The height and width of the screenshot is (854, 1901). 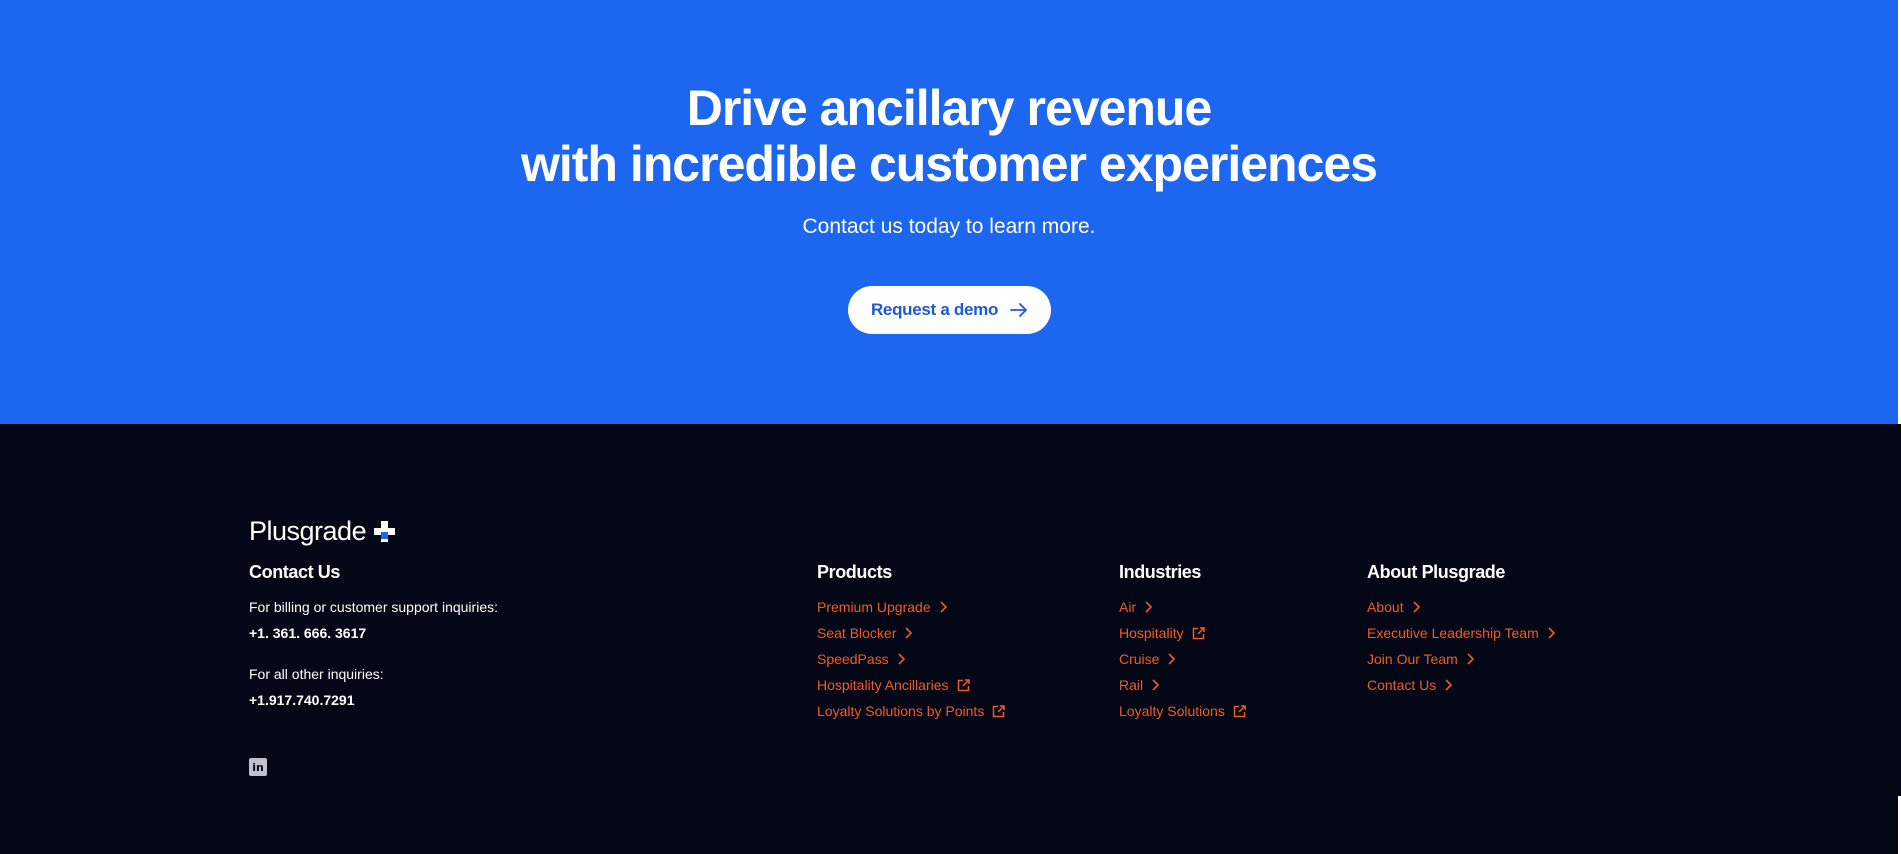 What do you see at coordinates (949, 164) in the screenshot?
I see `hero-title-line-2: with incredible customer experiences` at bounding box center [949, 164].